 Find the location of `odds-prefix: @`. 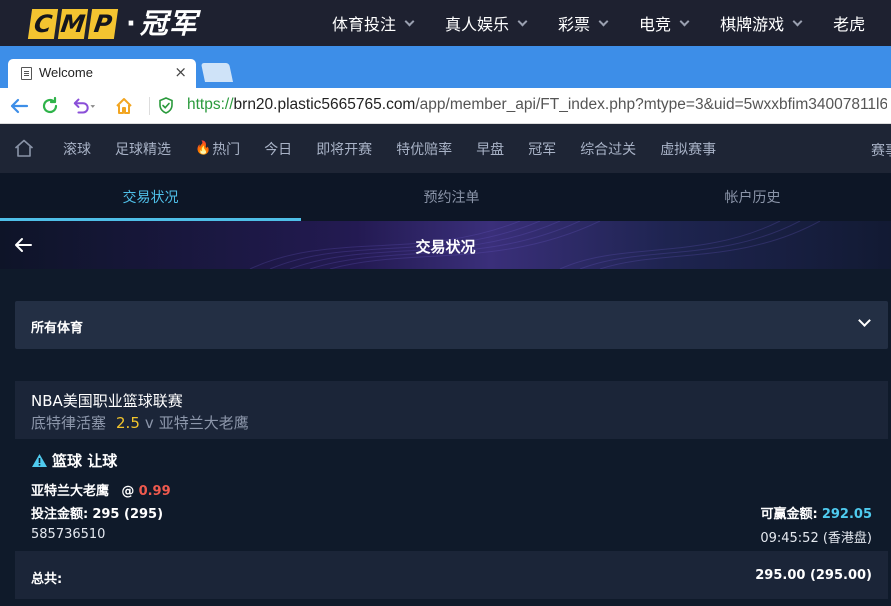

odds-prefix: @ is located at coordinates (128, 491).